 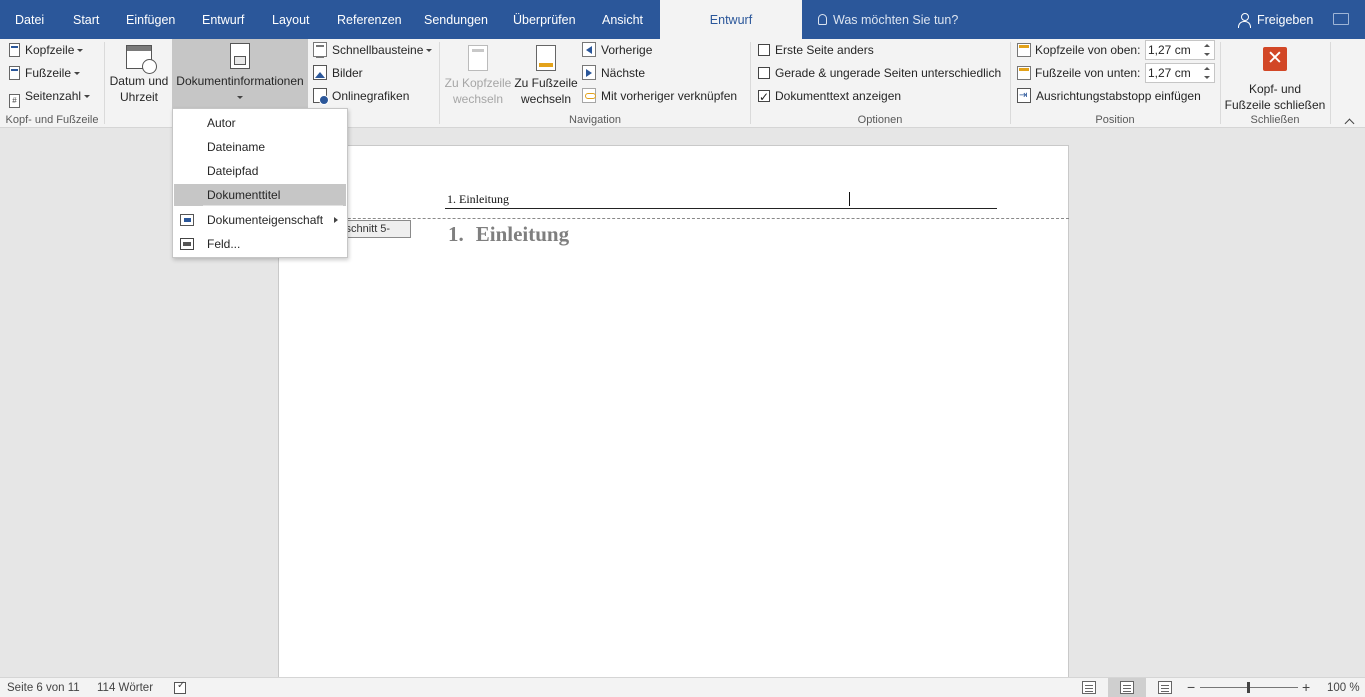 What do you see at coordinates (1109, 96) in the screenshot?
I see `insert-align-tab-button: Ausrichtungstabstopp einfügen` at bounding box center [1109, 96].